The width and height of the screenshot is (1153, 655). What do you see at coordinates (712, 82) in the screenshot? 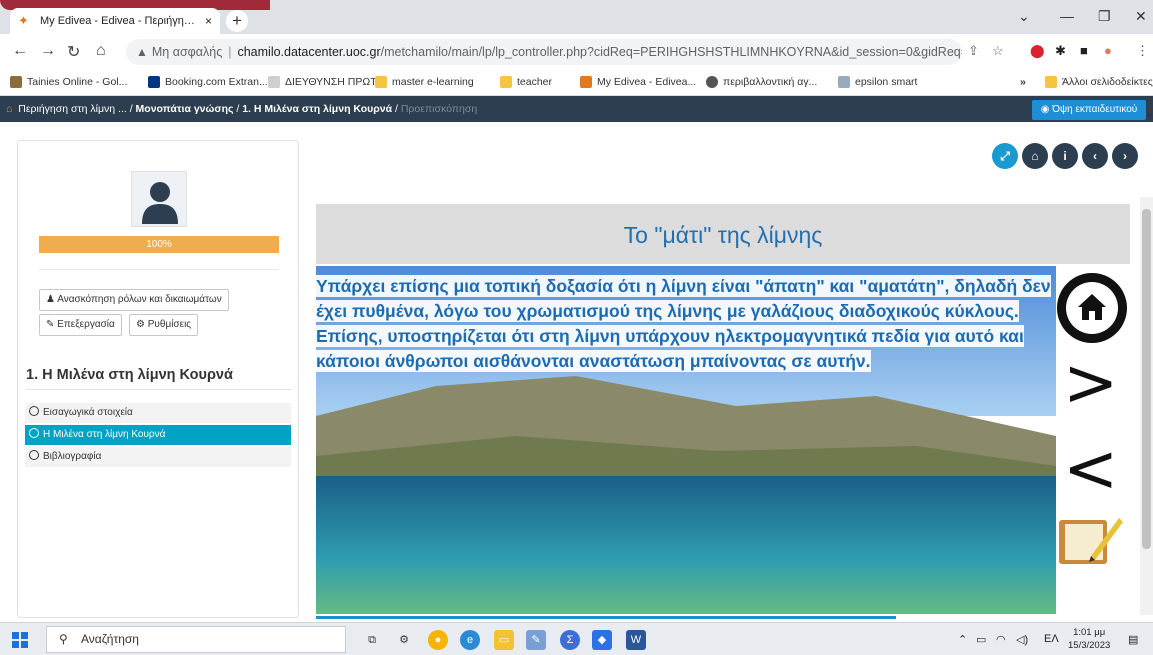
I see `globe-icon` at bounding box center [712, 82].